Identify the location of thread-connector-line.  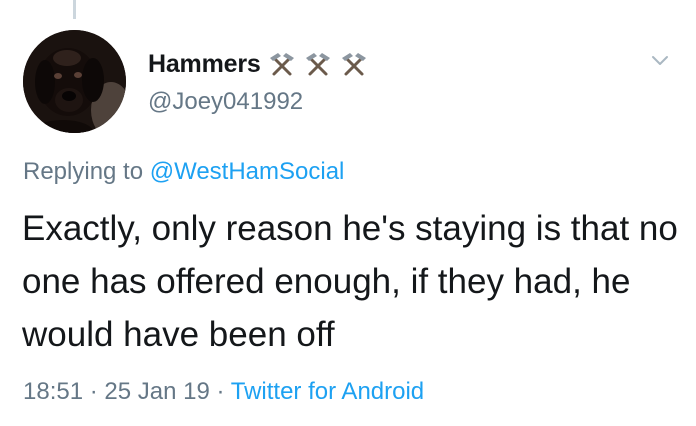
(74, 9).